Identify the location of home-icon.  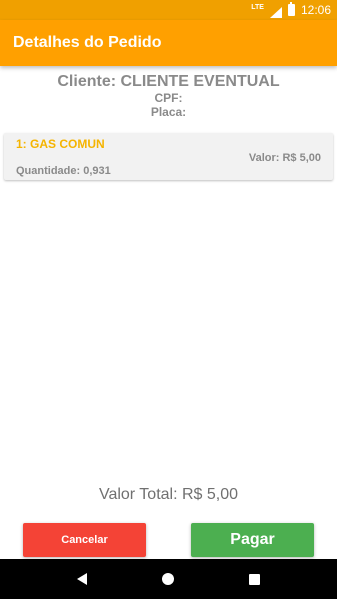
(167, 579).